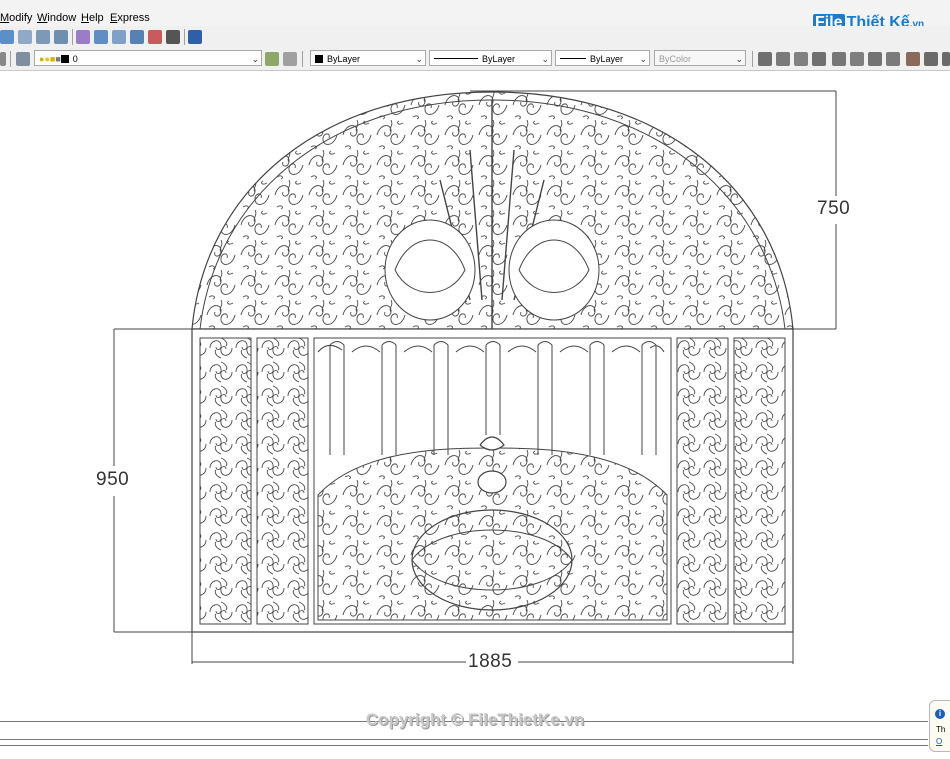  I want to click on notification-text: Th, so click(941, 729).